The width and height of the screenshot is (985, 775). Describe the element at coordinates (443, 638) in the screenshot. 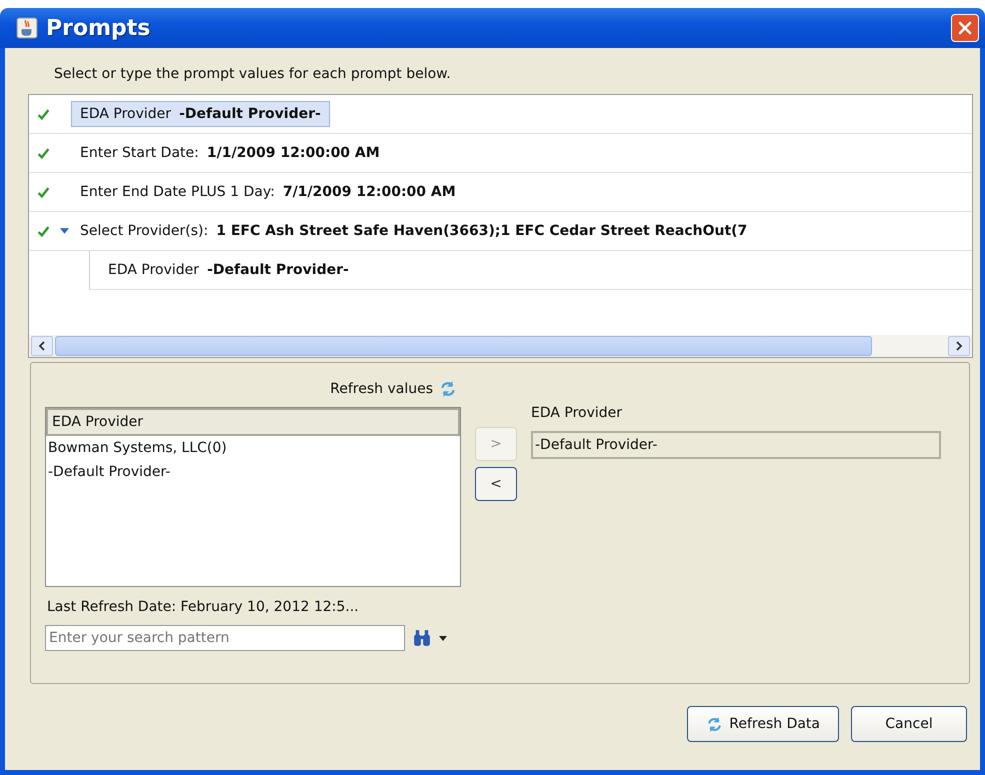

I see `dropdown-caret-icon` at that location.